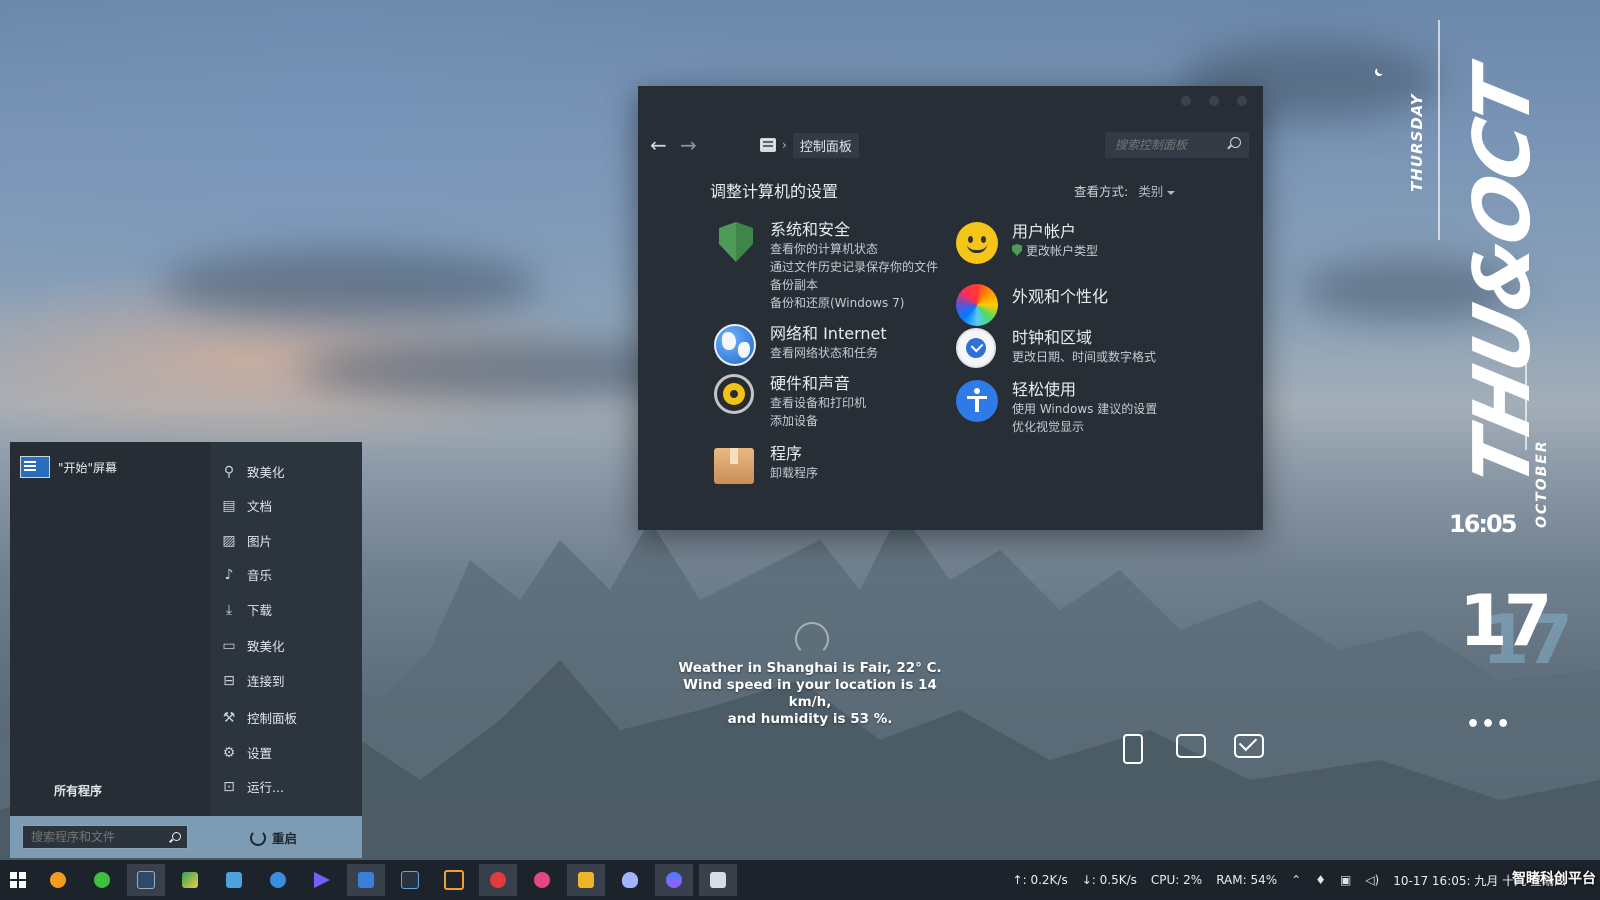  I want to click on start-item-connect: ⊟ 连接到, so click(252, 680).